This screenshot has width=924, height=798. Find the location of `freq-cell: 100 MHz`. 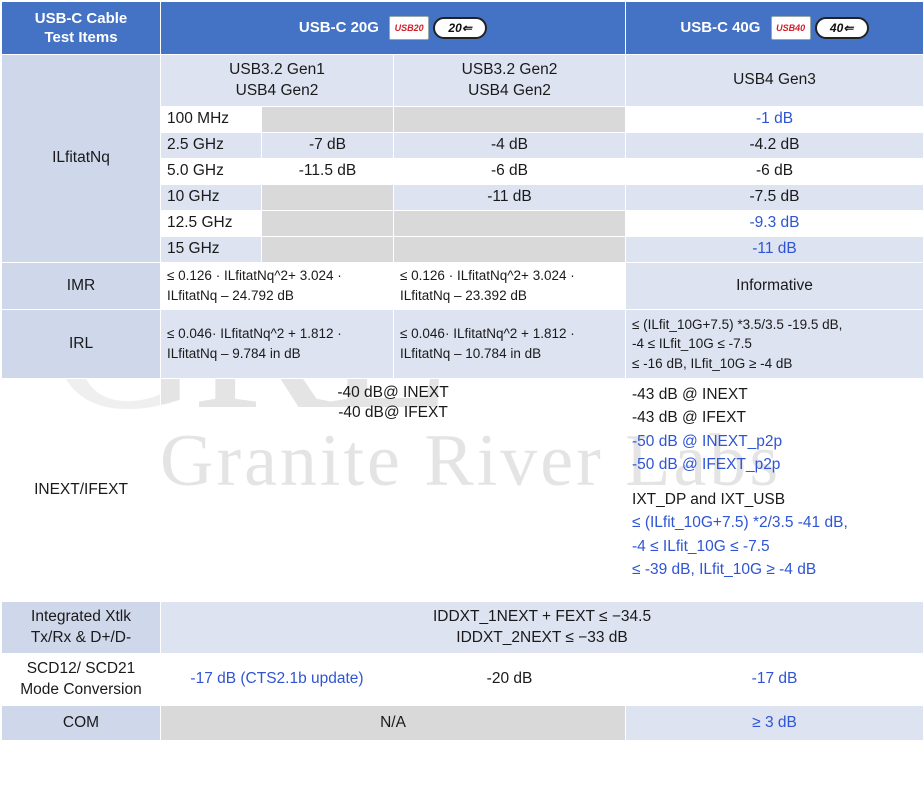

freq-cell: 100 MHz is located at coordinates (211, 119).